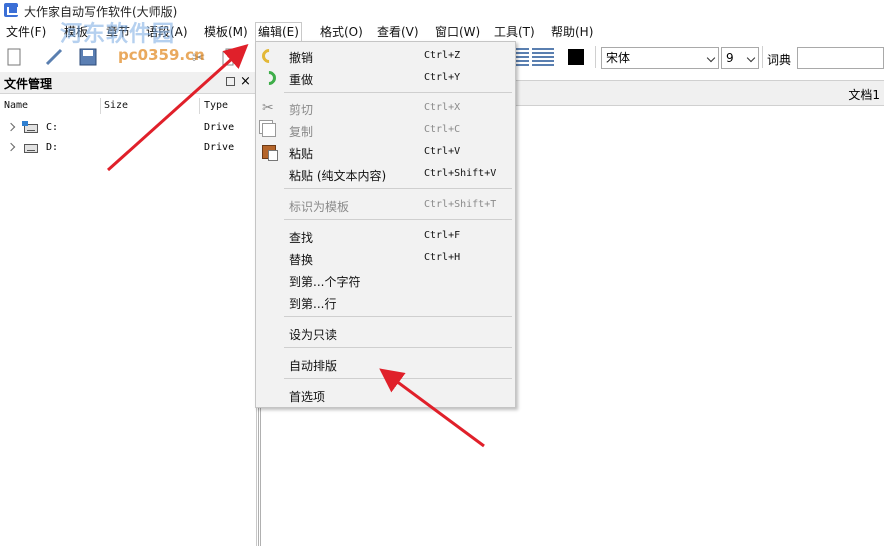  I want to click on red-arrow-auto-format, so click(432, 408).